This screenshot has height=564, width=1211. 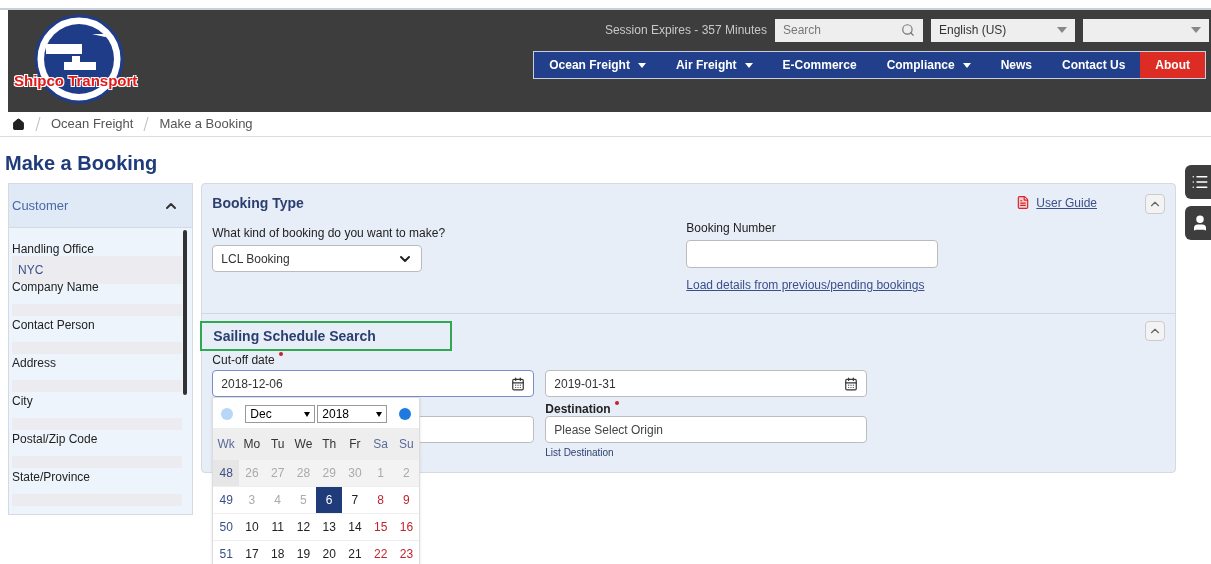 I want to click on week-number: 51, so click(x=226, y=554).